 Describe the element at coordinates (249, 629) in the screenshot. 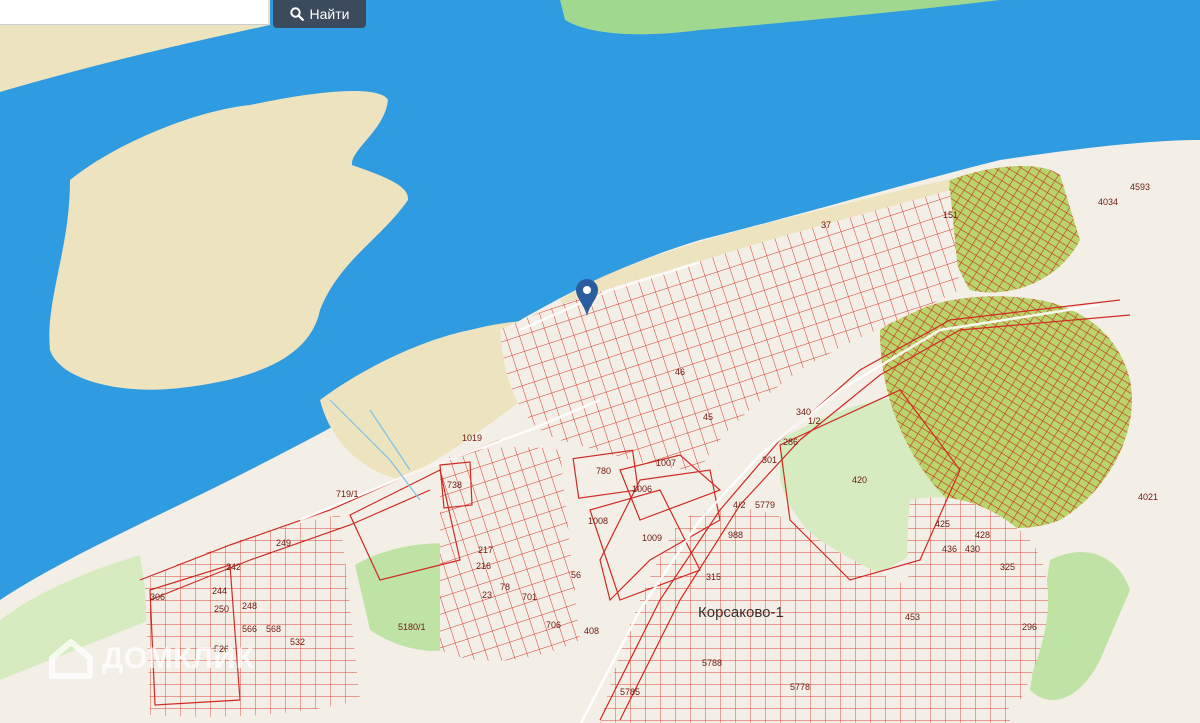

I see `parcel-label: 566` at that location.